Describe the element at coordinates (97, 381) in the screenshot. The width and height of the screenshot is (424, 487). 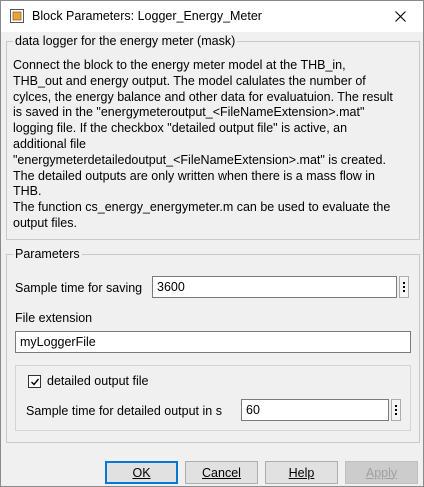
I see `detailed-output-label: detailed output file` at that location.